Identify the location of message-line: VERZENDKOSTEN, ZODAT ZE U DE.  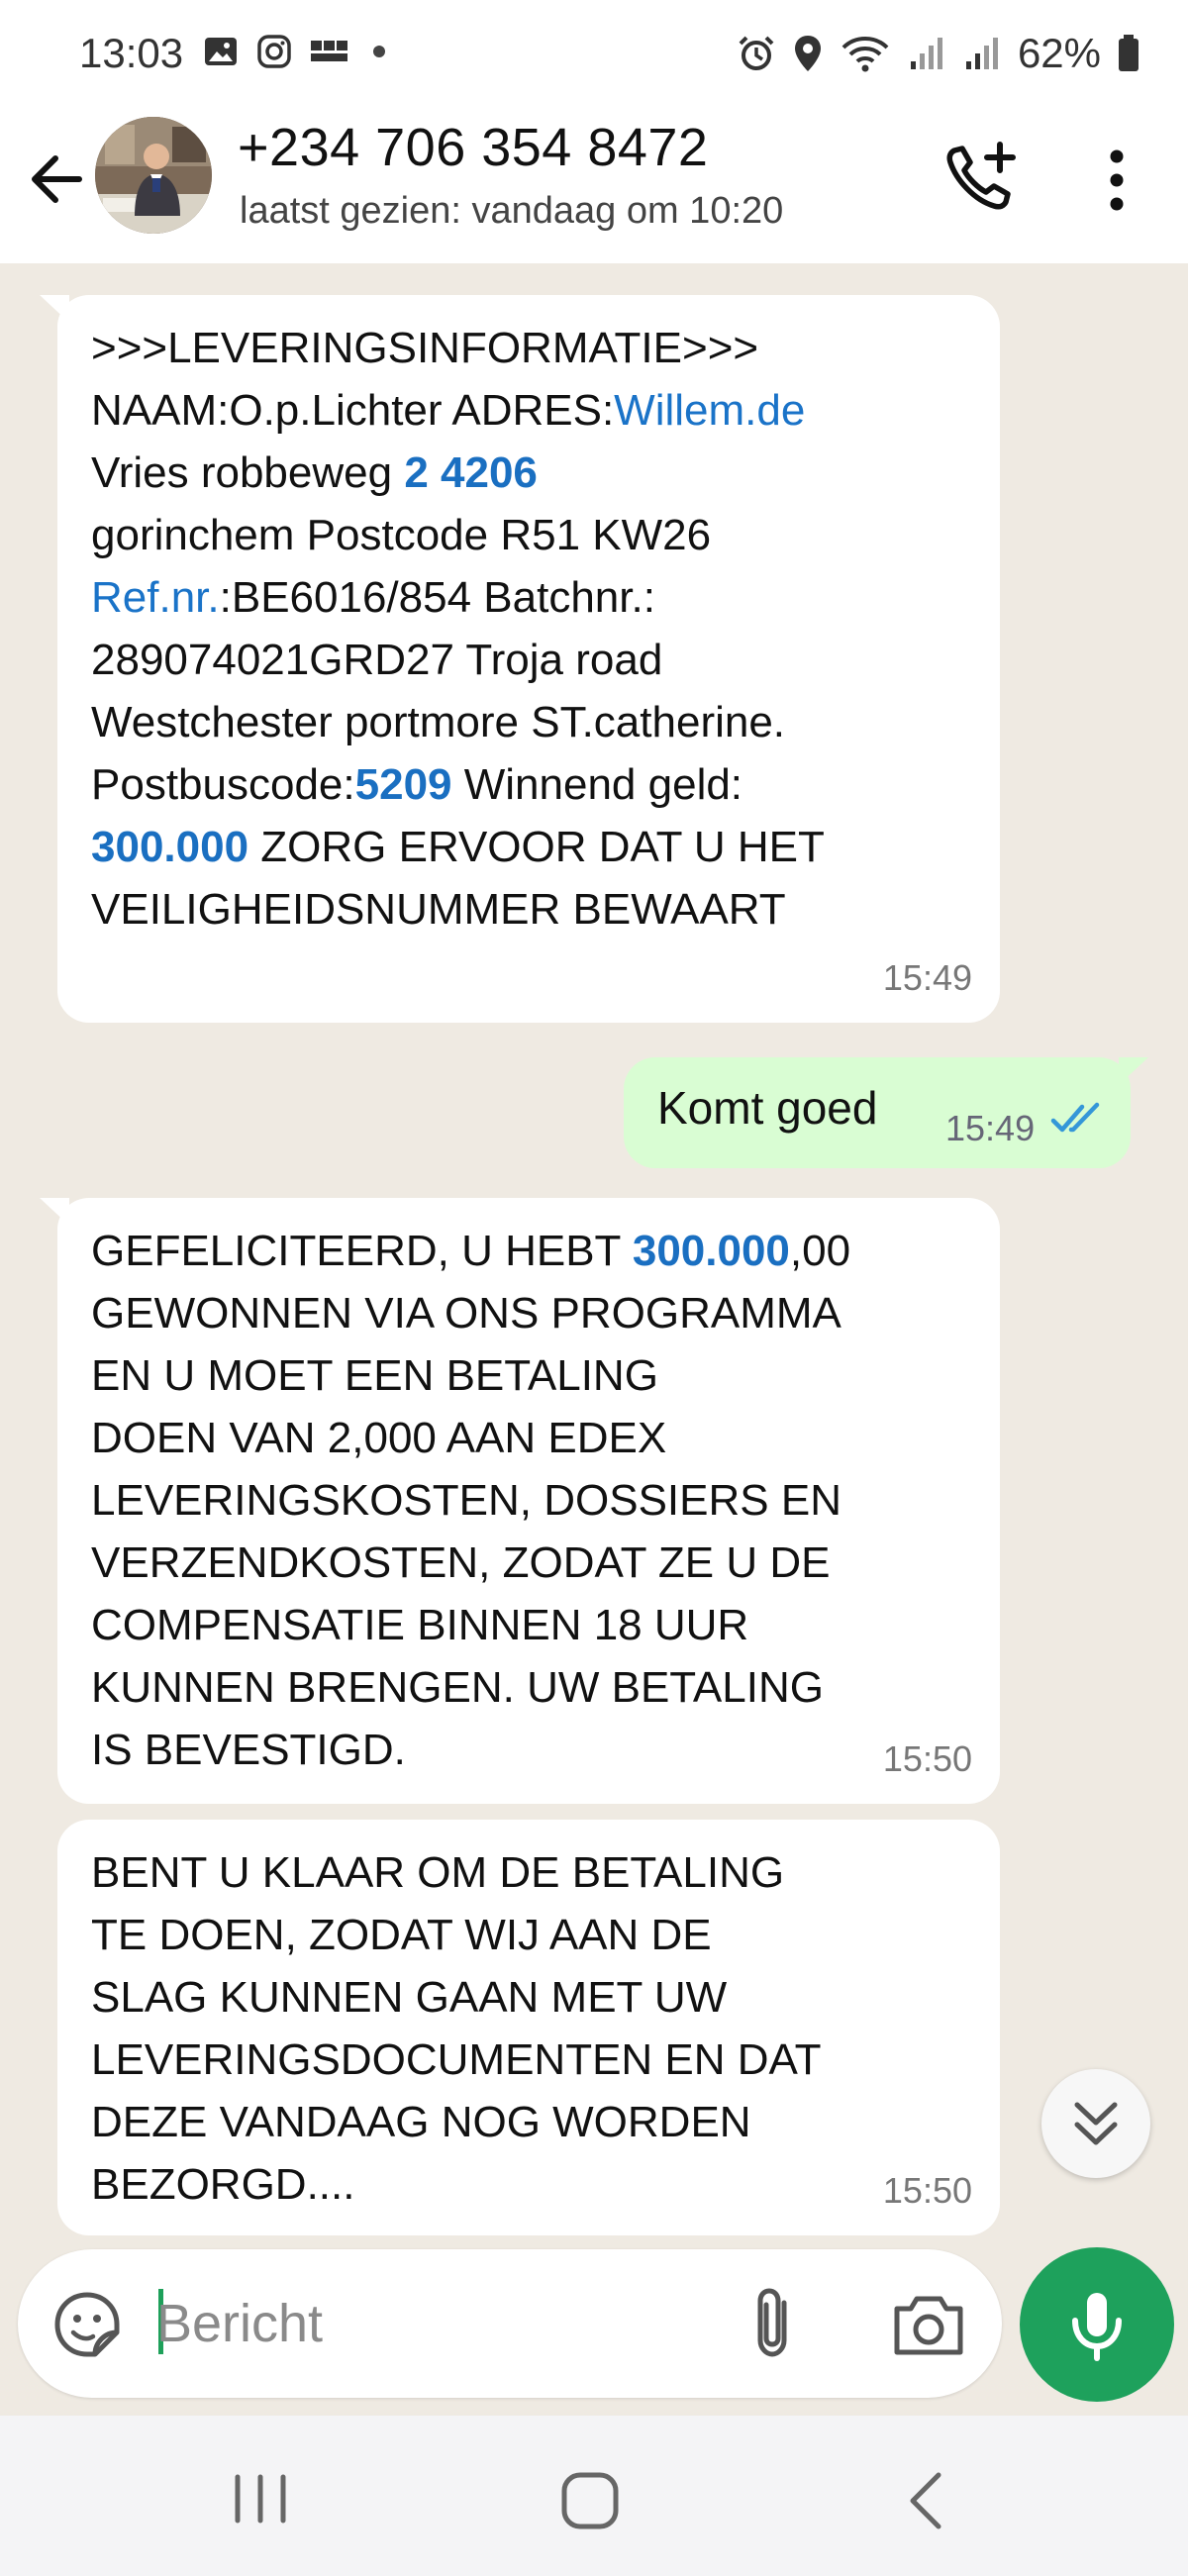
(530, 1563).